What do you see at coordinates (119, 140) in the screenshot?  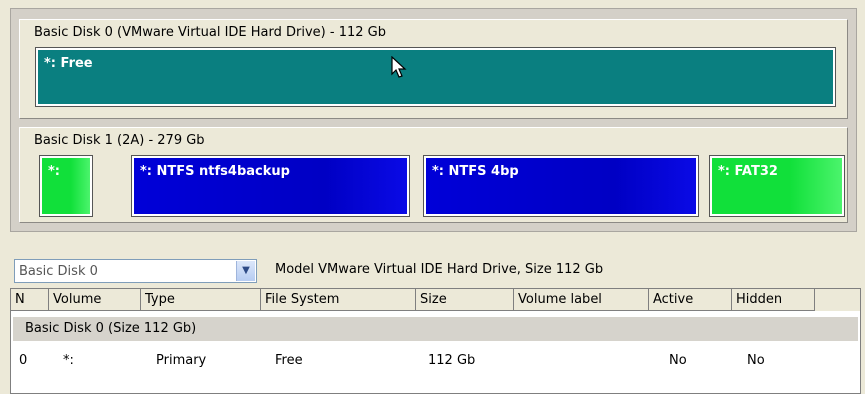 I see `disk-1-title: Basic Disk 1 (2A) - 279 Gb` at bounding box center [119, 140].